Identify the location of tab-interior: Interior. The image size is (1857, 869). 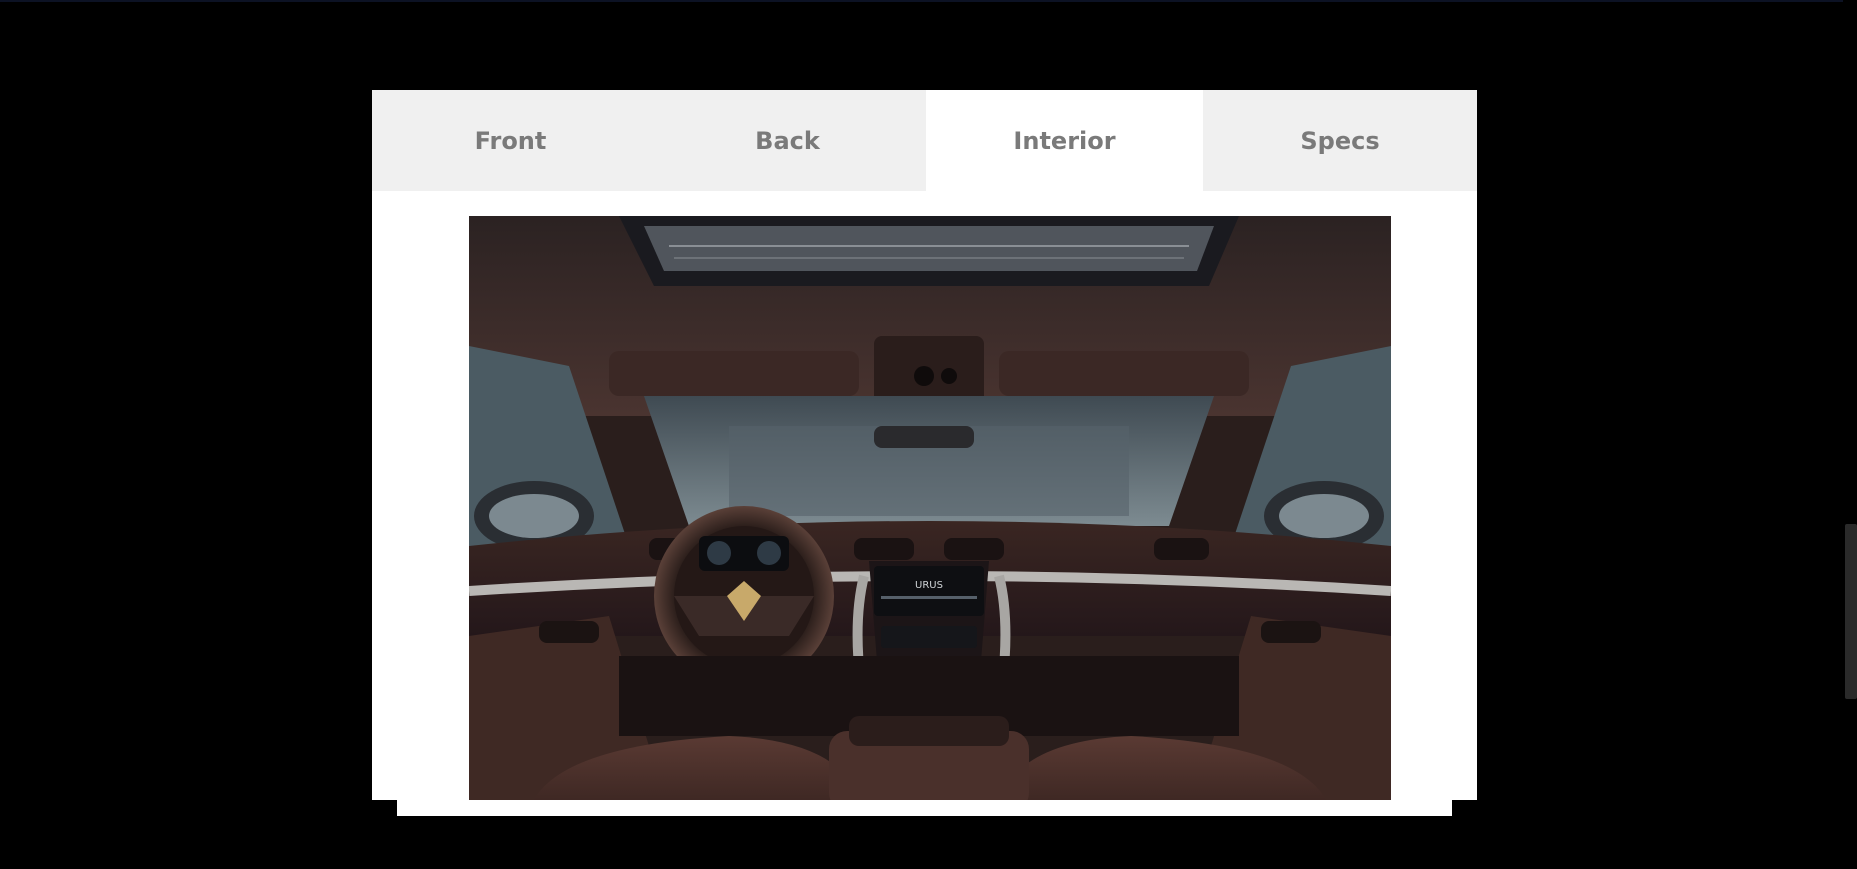
(1064, 140).